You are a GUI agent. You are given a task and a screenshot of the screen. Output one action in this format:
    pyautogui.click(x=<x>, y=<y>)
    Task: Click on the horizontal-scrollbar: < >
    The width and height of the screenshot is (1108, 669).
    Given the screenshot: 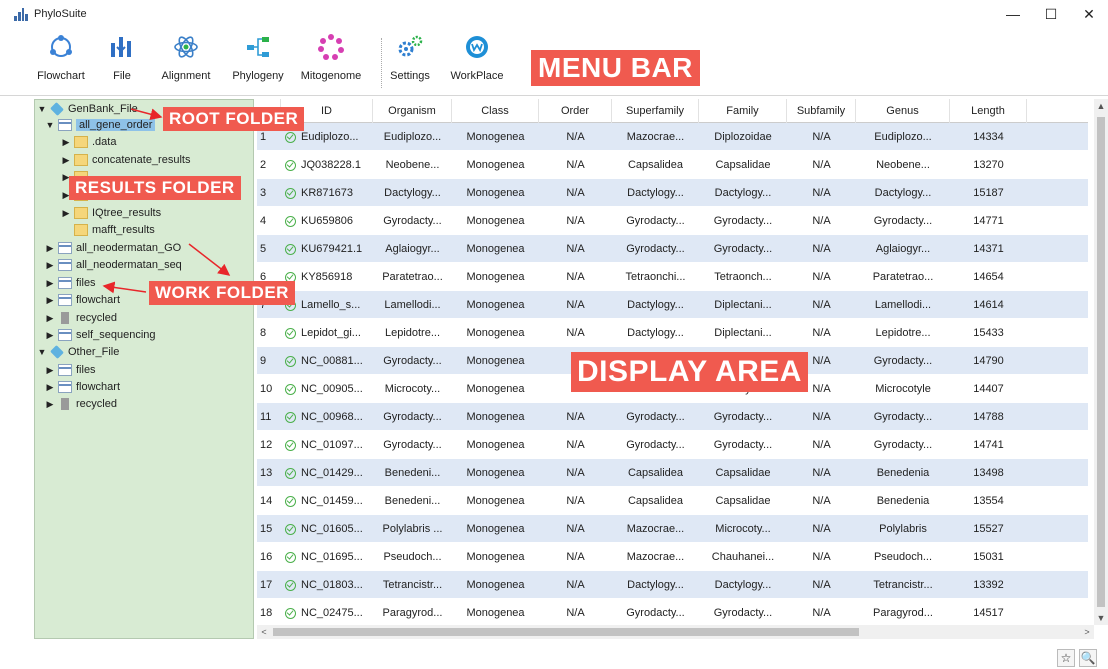 What is the action you would take?
    pyautogui.click(x=675, y=632)
    